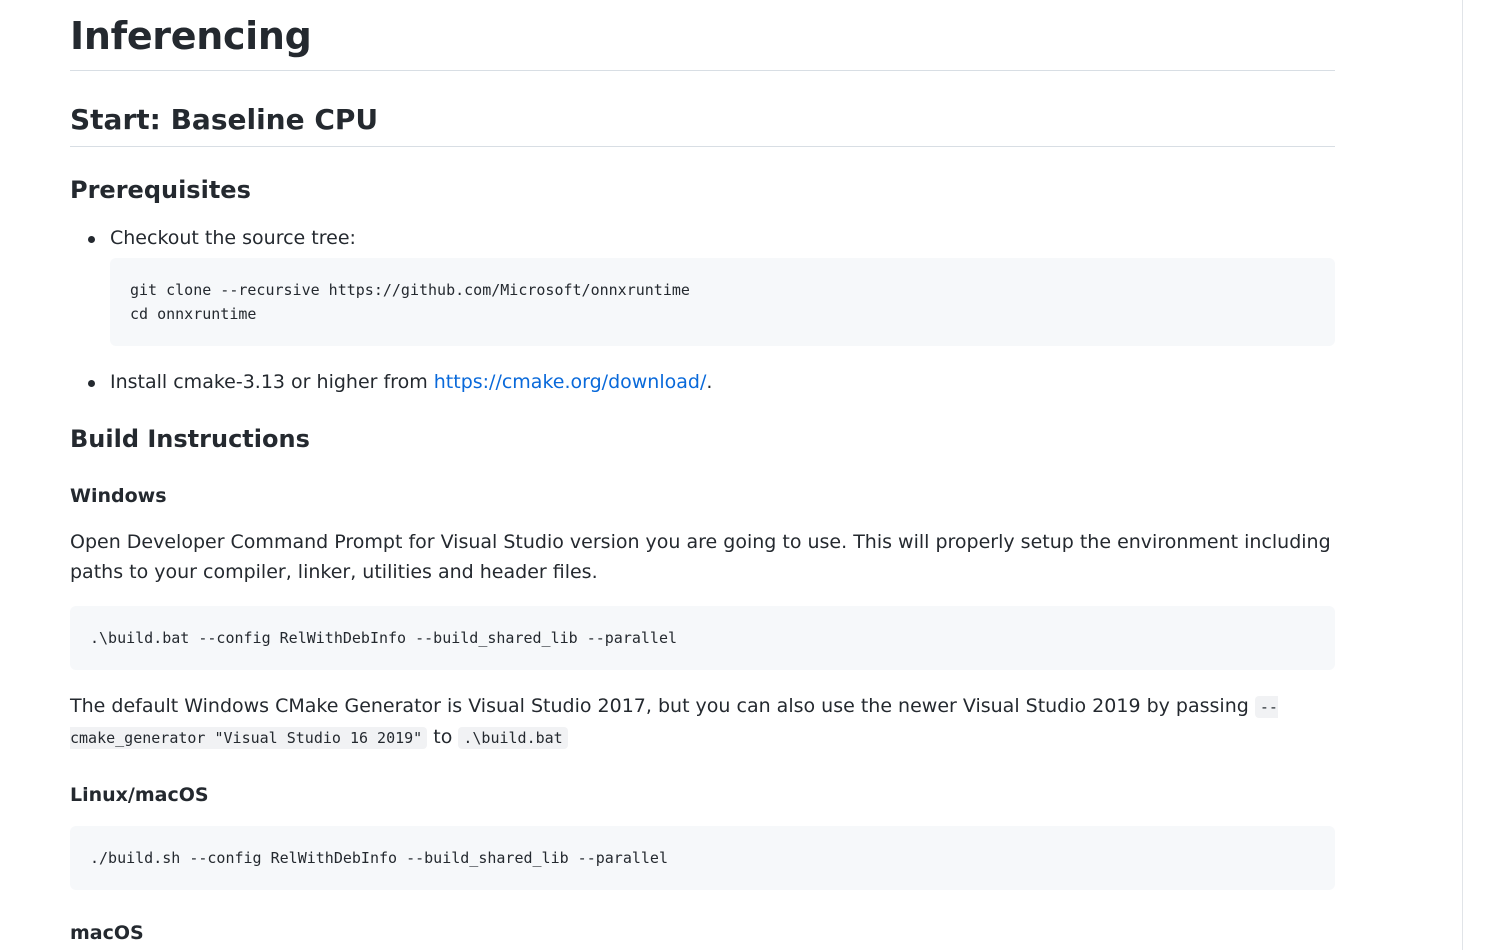 The width and height of the screenshot is (1496, 950). Describe the element at coordinates (702, 123) in the screenshot. I see `section-title: Start: Baseline CPU` at that location.